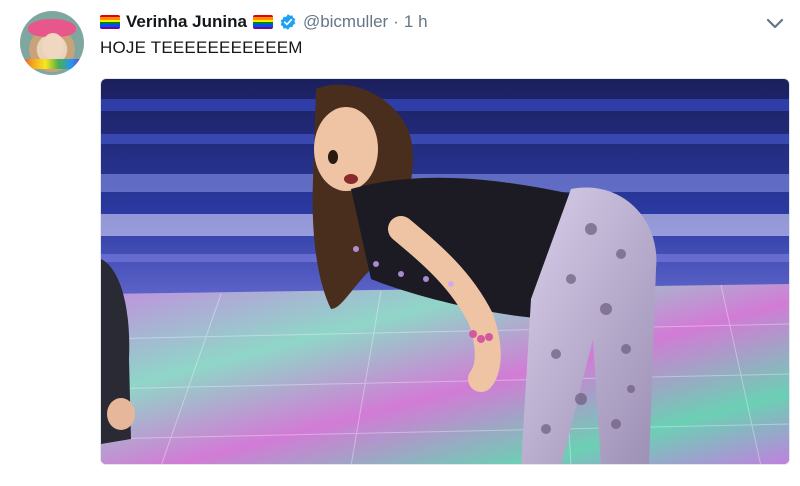 This screenshot has width=800, height=486. I want to click on tweet-text: HOJE TEEEEEEEEEEEM, so click(201, 47).